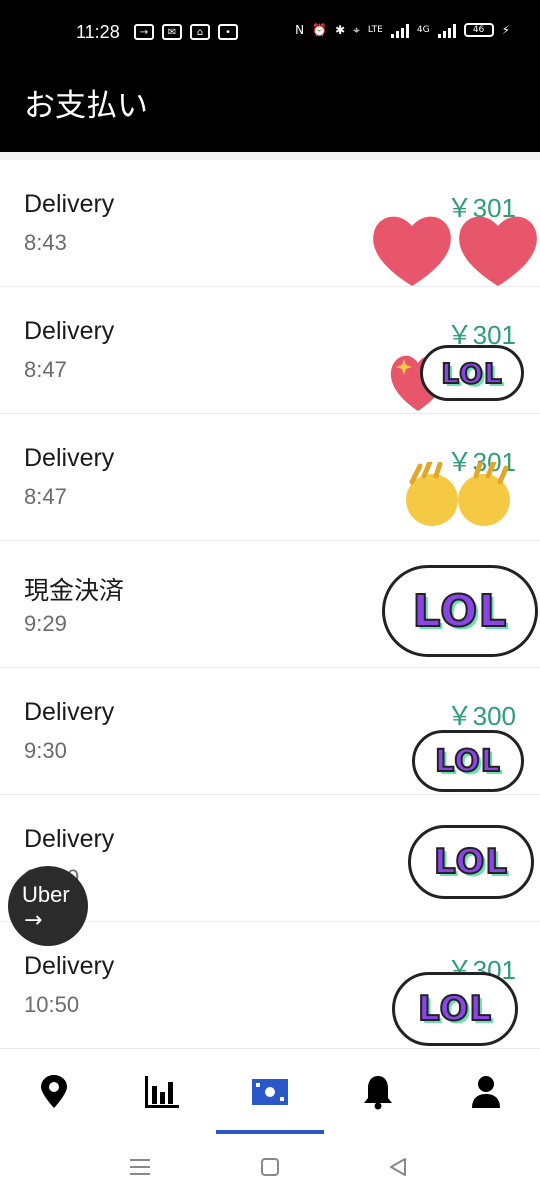  I want to click on page-title: お支払い, so click(86, 106).